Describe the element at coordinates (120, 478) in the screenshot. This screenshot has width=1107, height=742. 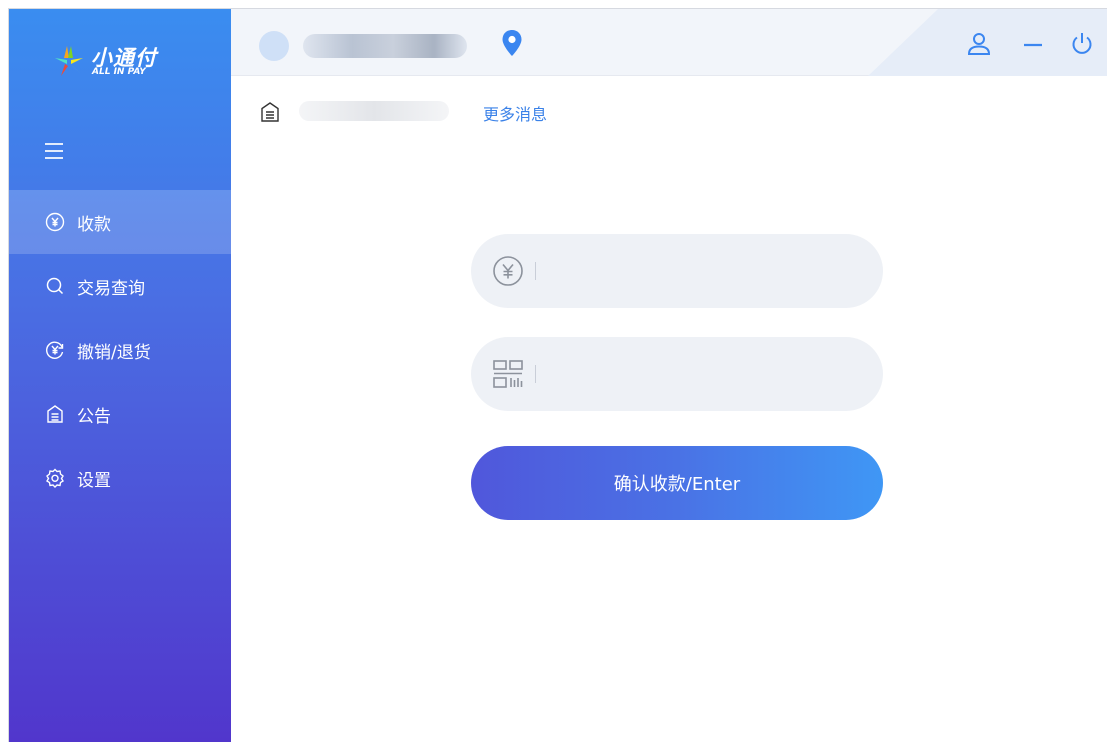
I see `sidebar-item-settings: 设置` at that location.